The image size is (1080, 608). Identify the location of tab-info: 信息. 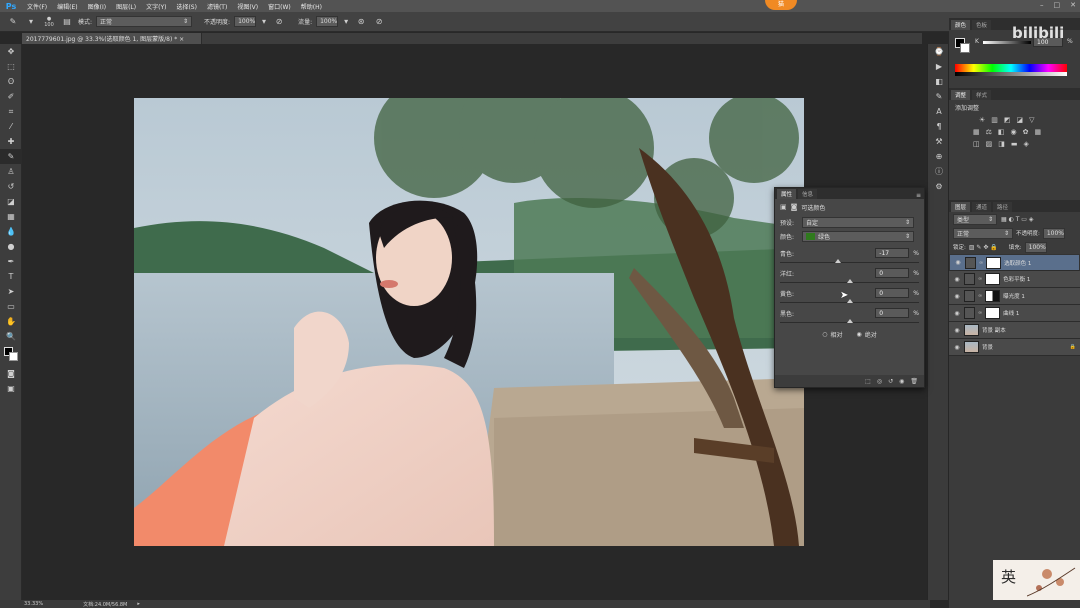
(808, 194).